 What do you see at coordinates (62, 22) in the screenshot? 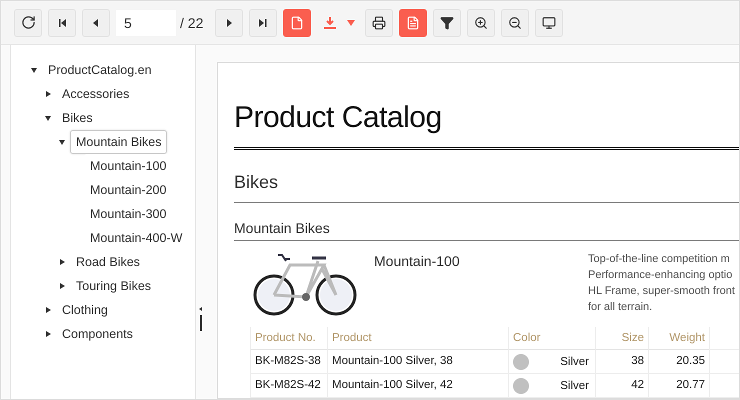
I see `first-page-button` at bounding box center [62, 22].